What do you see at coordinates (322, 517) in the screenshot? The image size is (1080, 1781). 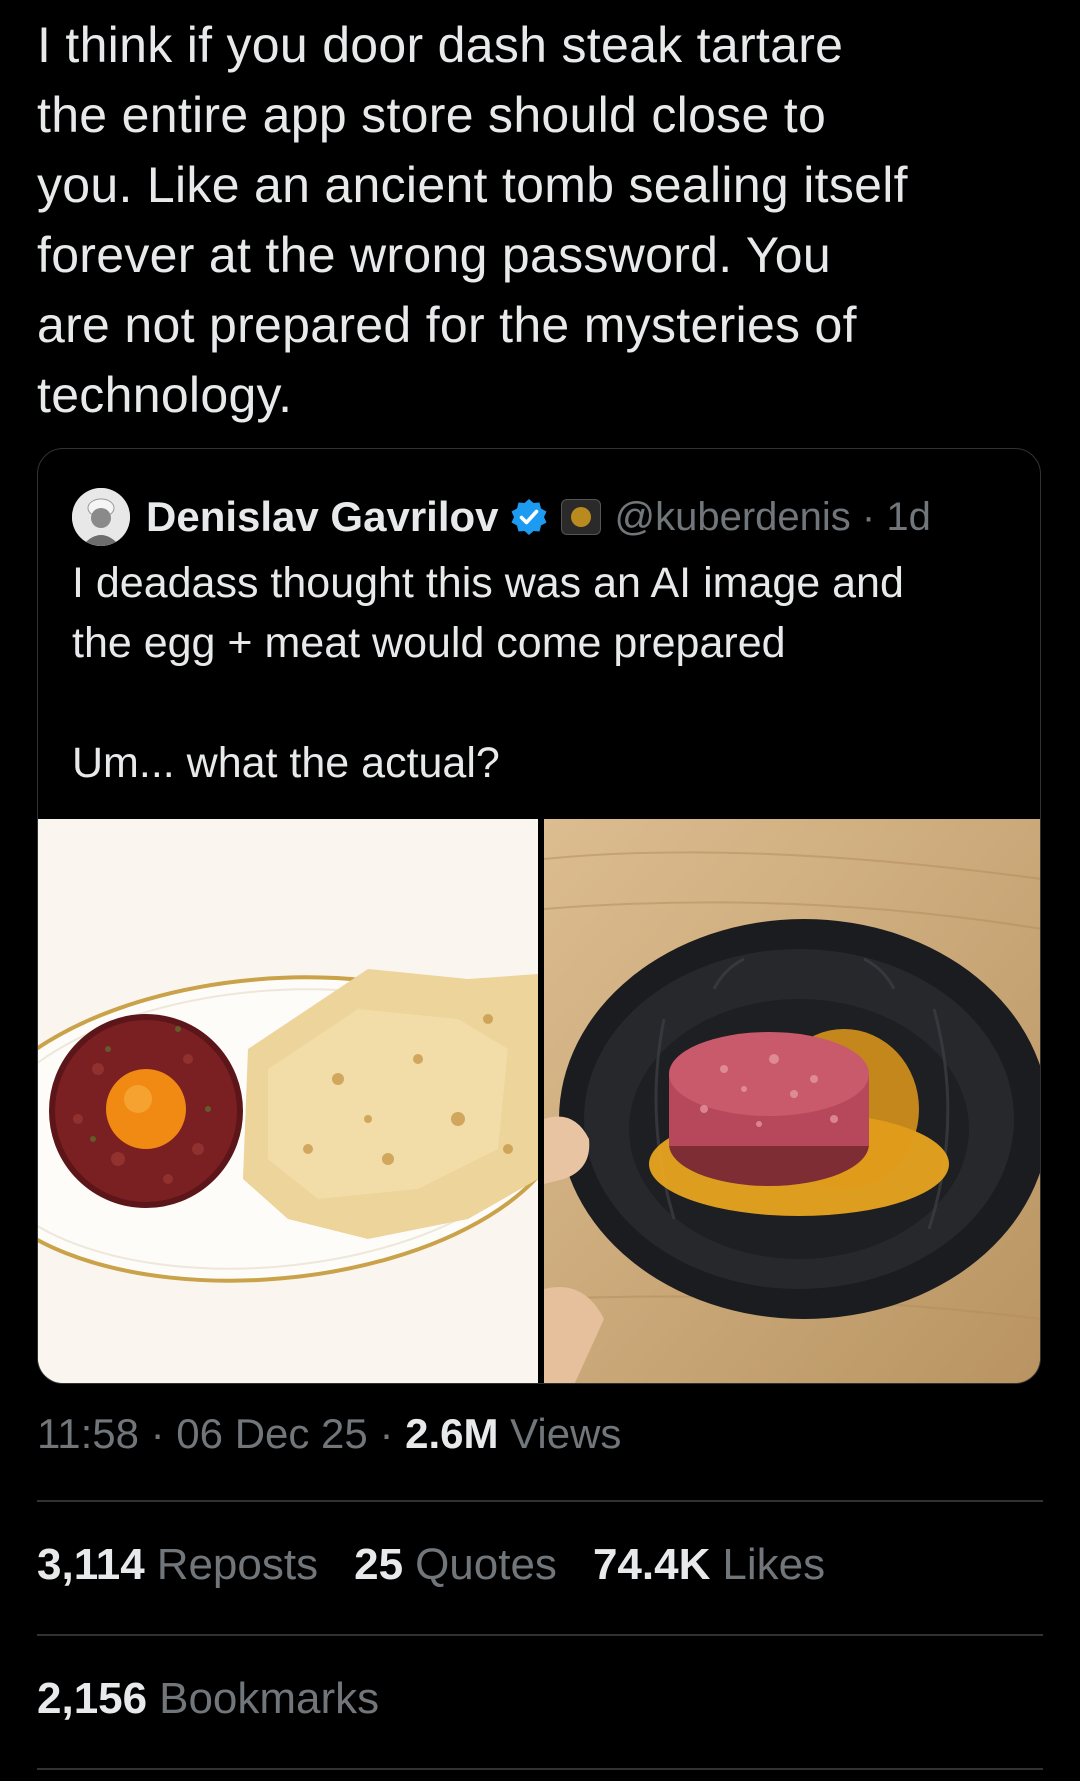 I see `quoted-author-name: Denislav Gavrilov` at bounding box center [322, 517].